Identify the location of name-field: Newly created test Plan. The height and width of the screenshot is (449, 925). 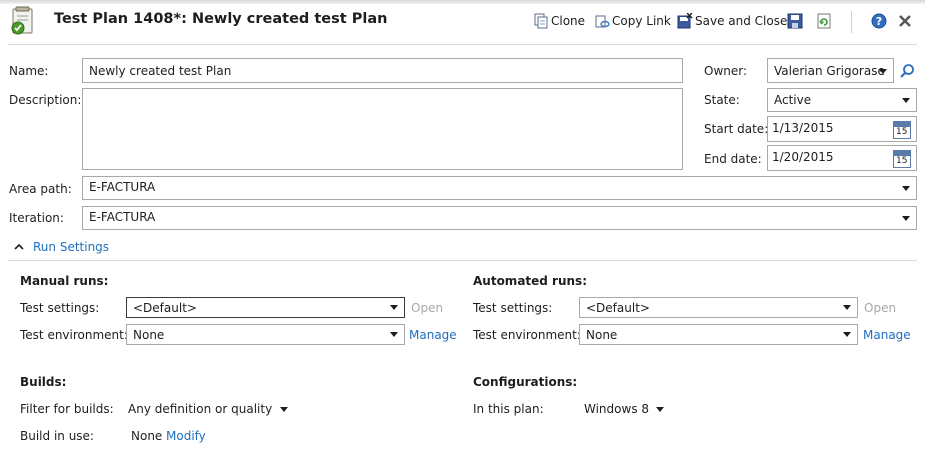
(382, 70).